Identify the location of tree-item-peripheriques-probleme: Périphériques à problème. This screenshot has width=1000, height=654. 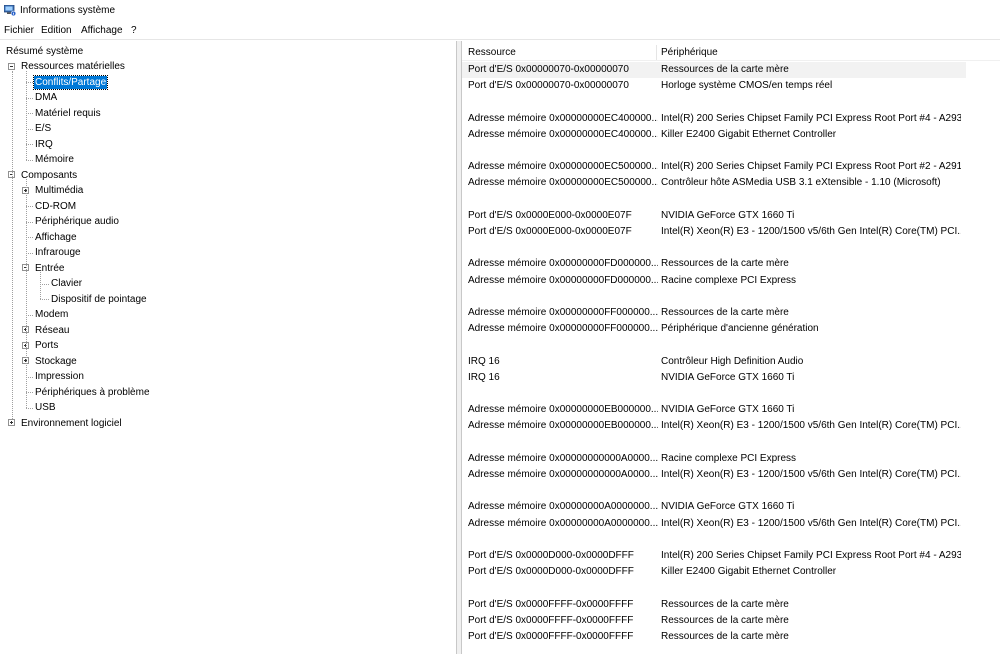
(92, 392).